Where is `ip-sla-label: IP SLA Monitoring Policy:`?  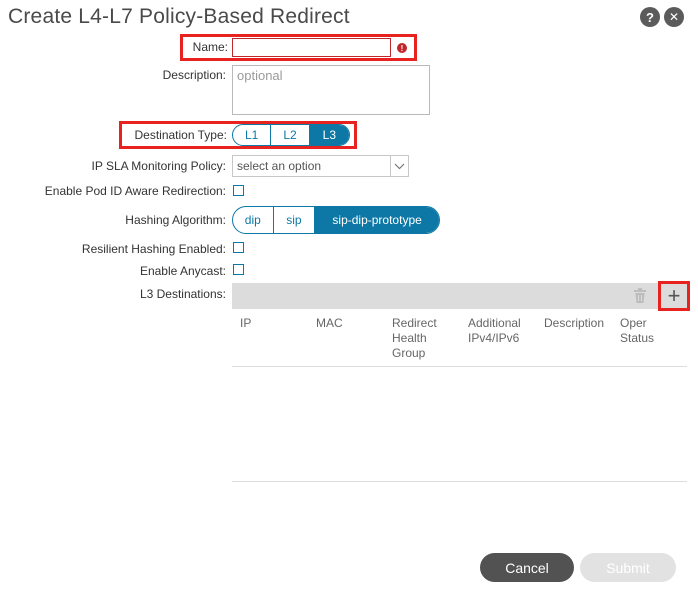
ip-sla-label: IP SLA Monitoring Policy: is located at coordinates (158, 166).